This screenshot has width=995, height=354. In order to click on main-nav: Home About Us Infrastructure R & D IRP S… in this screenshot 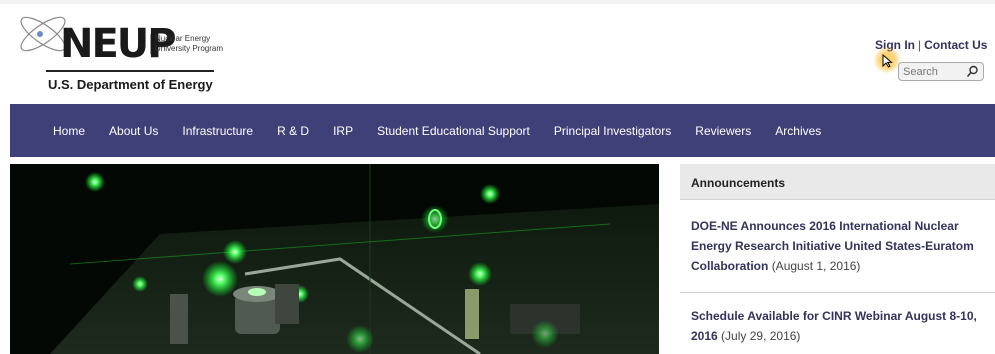, I will do `click(502, 130)`.